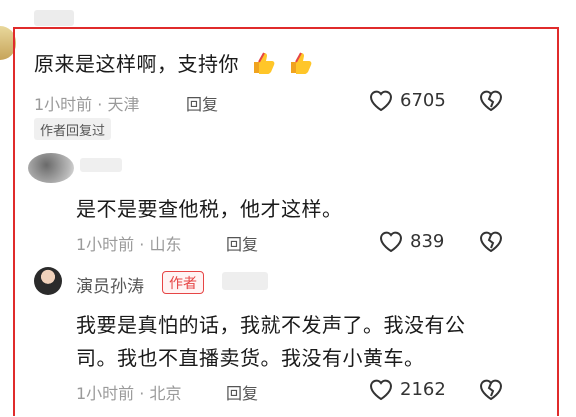 This screenshot has width=576, height=417. I want to click on comment-meta: 1小时前 · 山东, so click(129, 244).